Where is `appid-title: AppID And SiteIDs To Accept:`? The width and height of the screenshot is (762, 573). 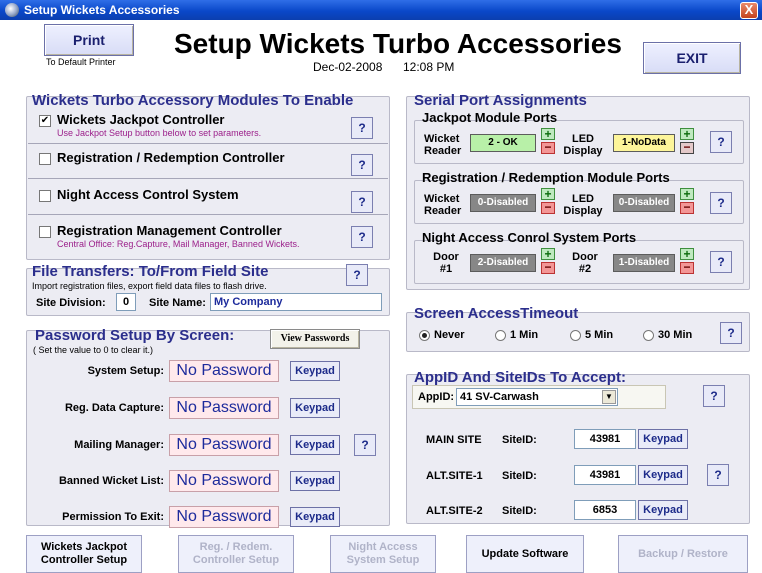 appid-title: AppID And SiteIDs To Accept: is located at coordinates (520, 377).